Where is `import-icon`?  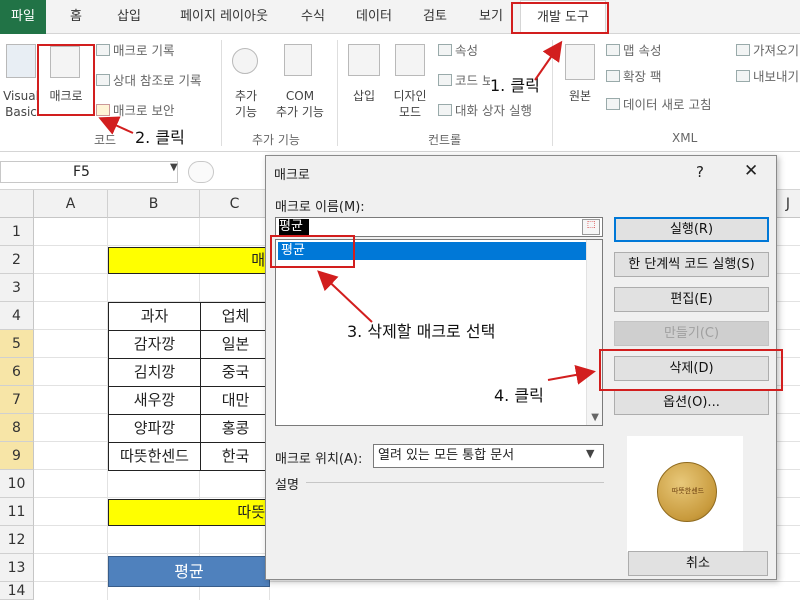 import-icon is located at coordinates (743, 50).